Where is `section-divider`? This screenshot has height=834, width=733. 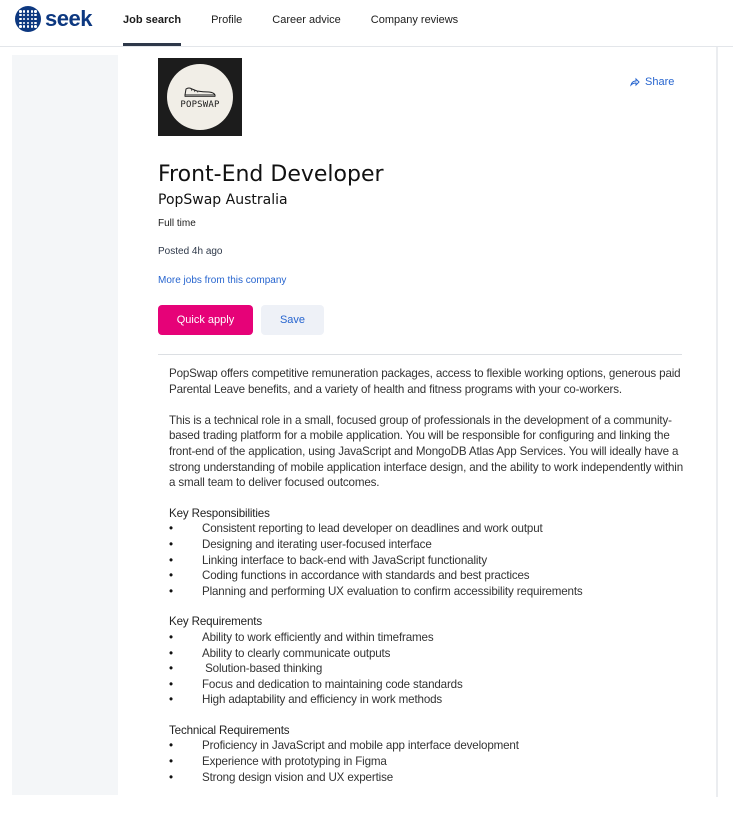
section-divider is located at coordinates (420, 354).